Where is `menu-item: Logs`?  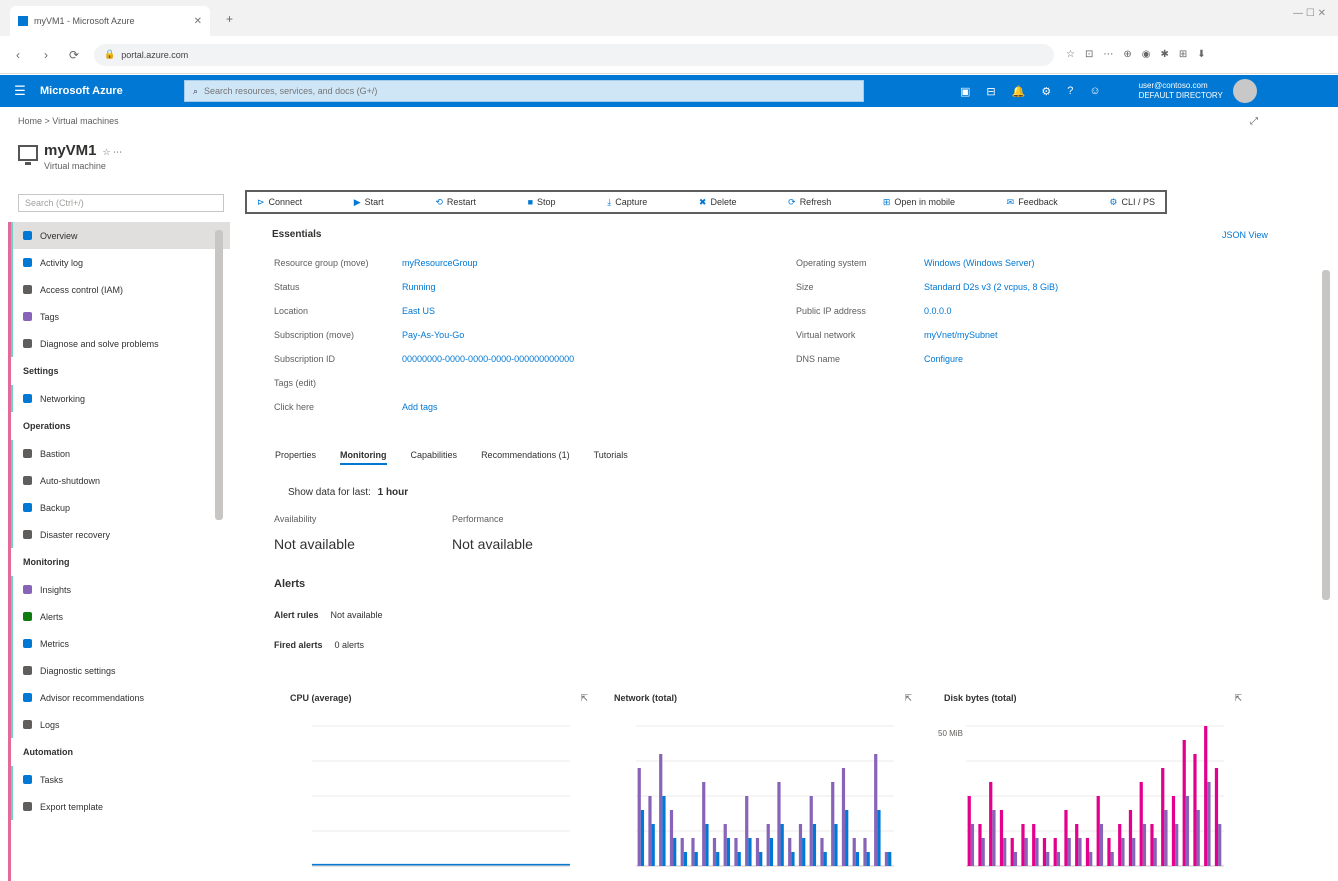 menu-item: Logs is located at coordinates (120, 724).